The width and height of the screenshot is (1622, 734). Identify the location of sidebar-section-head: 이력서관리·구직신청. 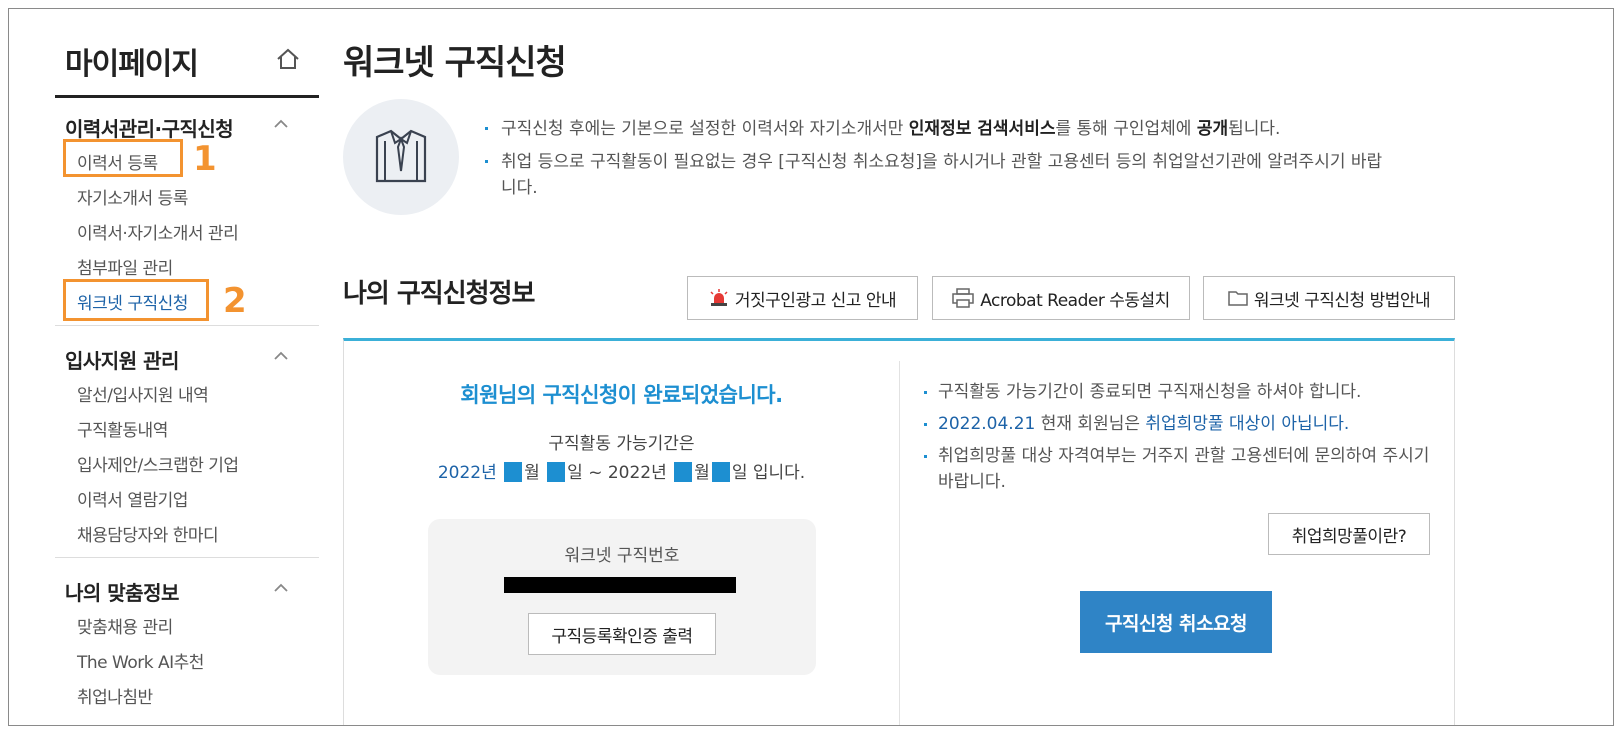
(187, 125).